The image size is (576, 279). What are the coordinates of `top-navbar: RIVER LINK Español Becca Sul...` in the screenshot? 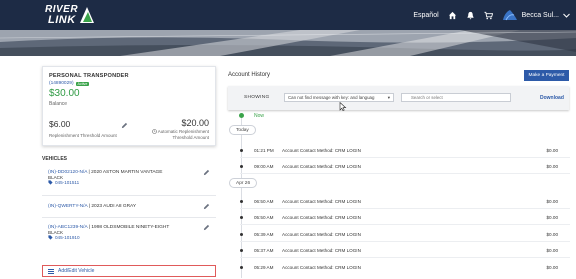 It's located at (288, 15).